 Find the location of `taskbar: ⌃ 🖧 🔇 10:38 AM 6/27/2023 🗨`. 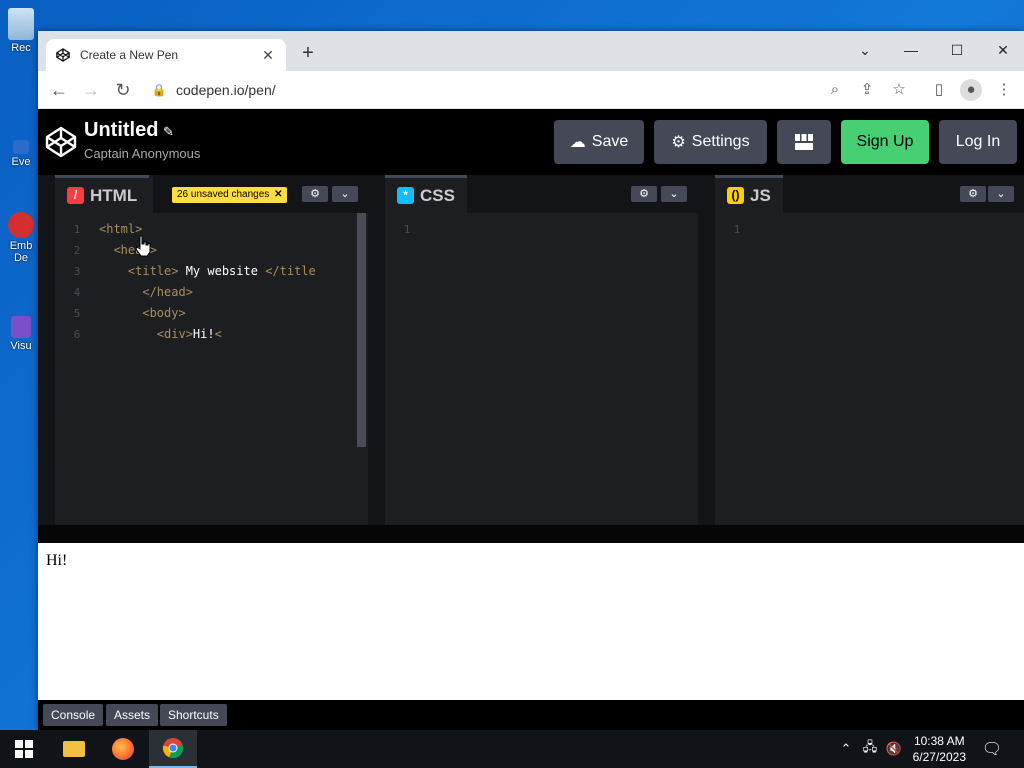

taskbar: ⌃ 🖧 🔇 10:38 AM 6/27/2023 🗨 is located at coordinates (512, 749).